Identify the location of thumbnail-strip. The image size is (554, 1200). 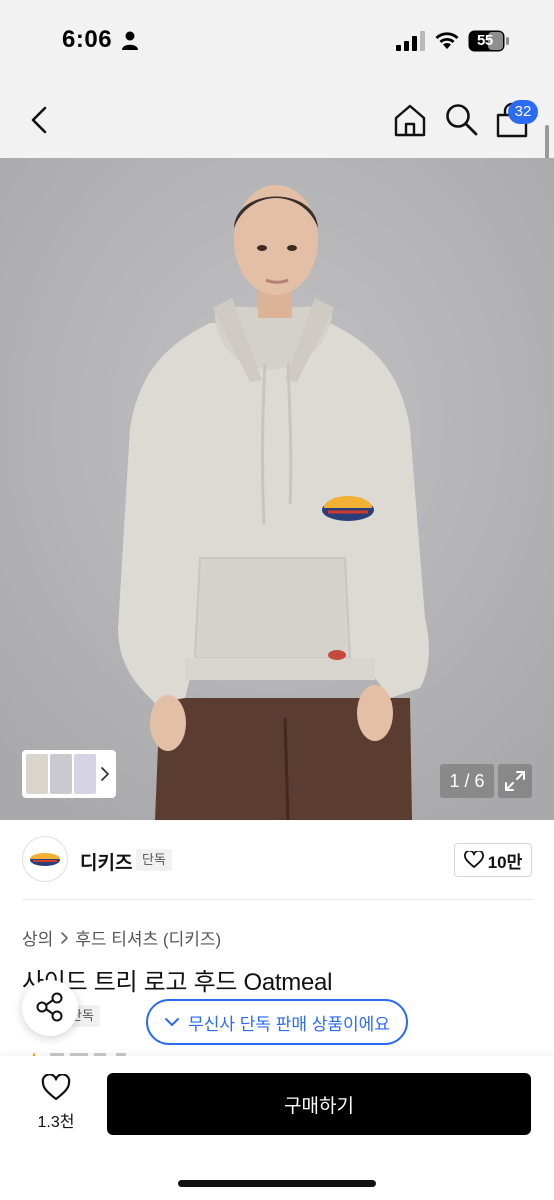
(69, 774).